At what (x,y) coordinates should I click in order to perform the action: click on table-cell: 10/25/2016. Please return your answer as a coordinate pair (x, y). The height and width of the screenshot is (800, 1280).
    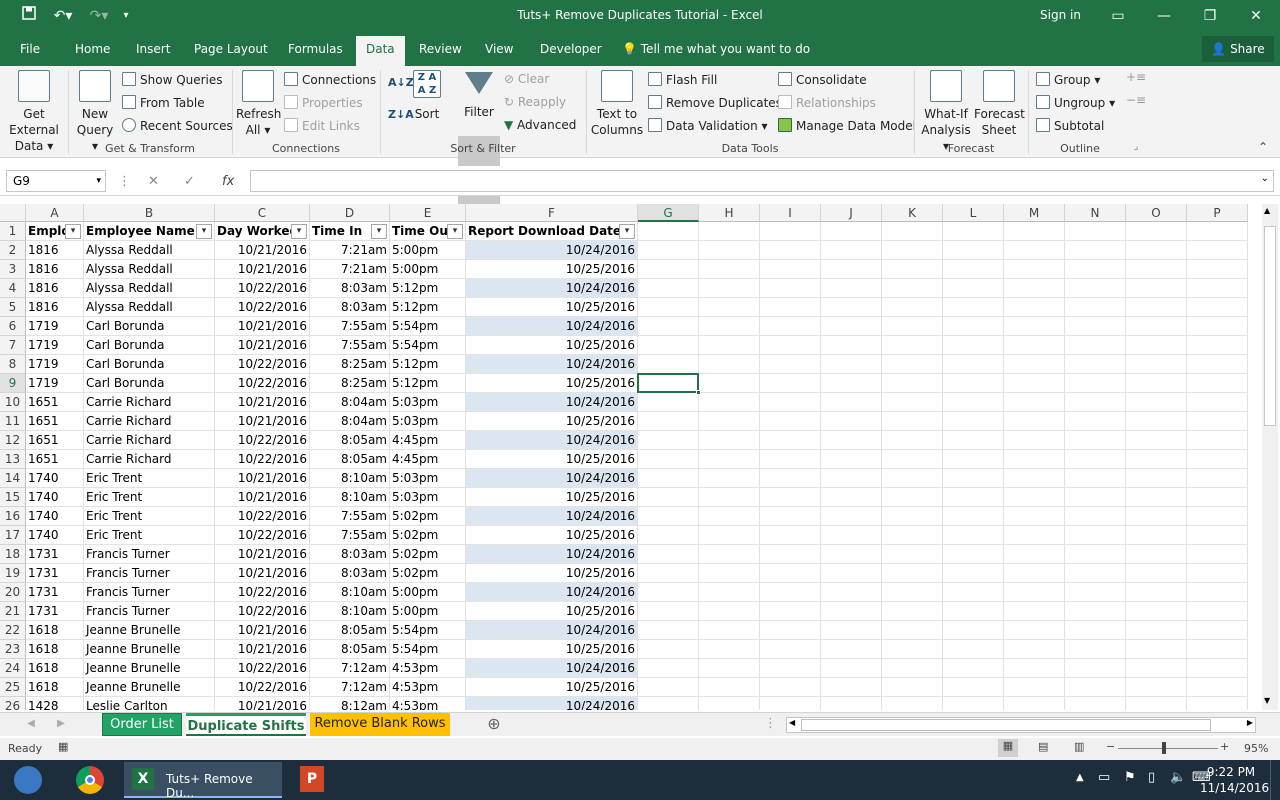
    Looking at the image, I should click on (552, 421).